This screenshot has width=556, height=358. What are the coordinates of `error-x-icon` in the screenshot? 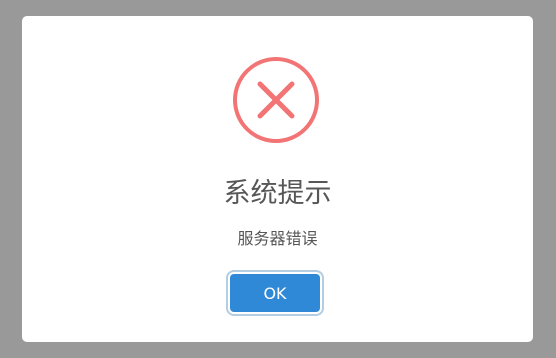 It's located at (276, 100).